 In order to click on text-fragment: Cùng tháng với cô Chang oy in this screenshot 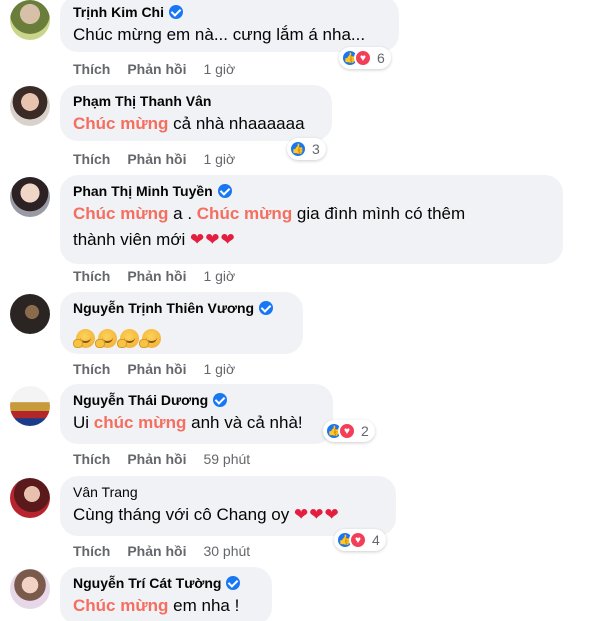, I will do `click(183, 514)`.